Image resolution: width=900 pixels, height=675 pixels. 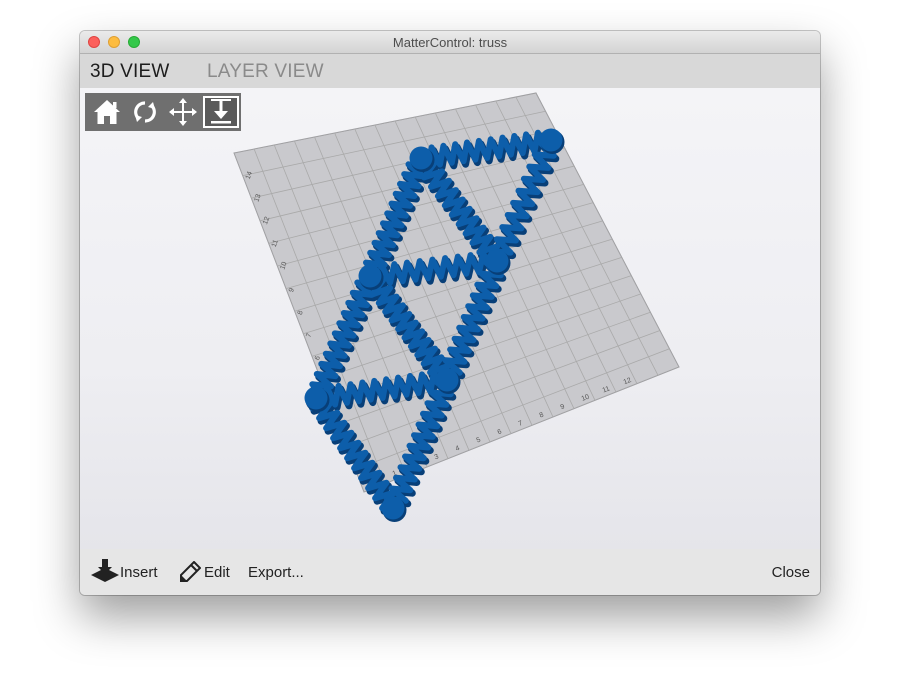 I want to click on move-arrows-icon, so click(x=183, y=112).